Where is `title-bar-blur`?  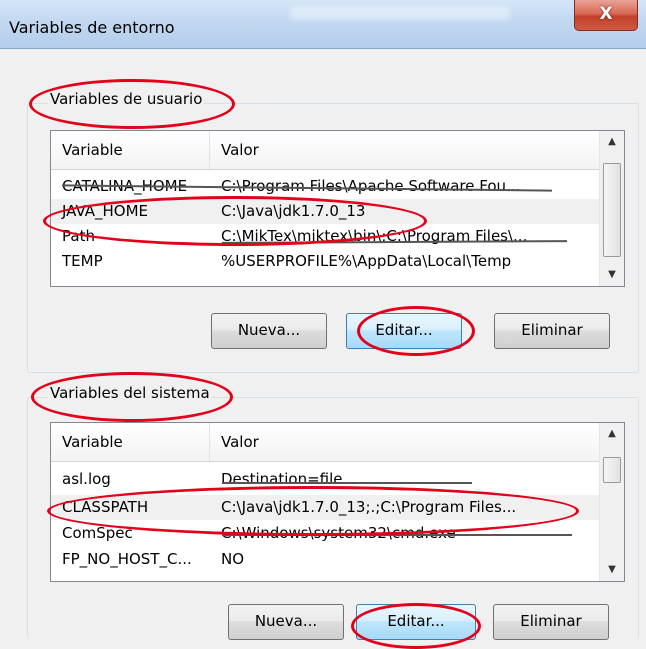 title-bar-blur is located at coordinates (400, 13).